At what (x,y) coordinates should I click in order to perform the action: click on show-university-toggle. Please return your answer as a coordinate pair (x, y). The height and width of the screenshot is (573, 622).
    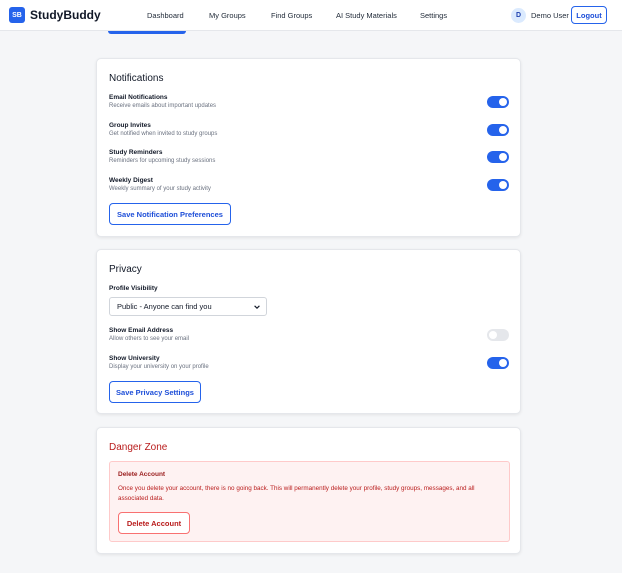
    Looking at the image, I should click on (498, 363).